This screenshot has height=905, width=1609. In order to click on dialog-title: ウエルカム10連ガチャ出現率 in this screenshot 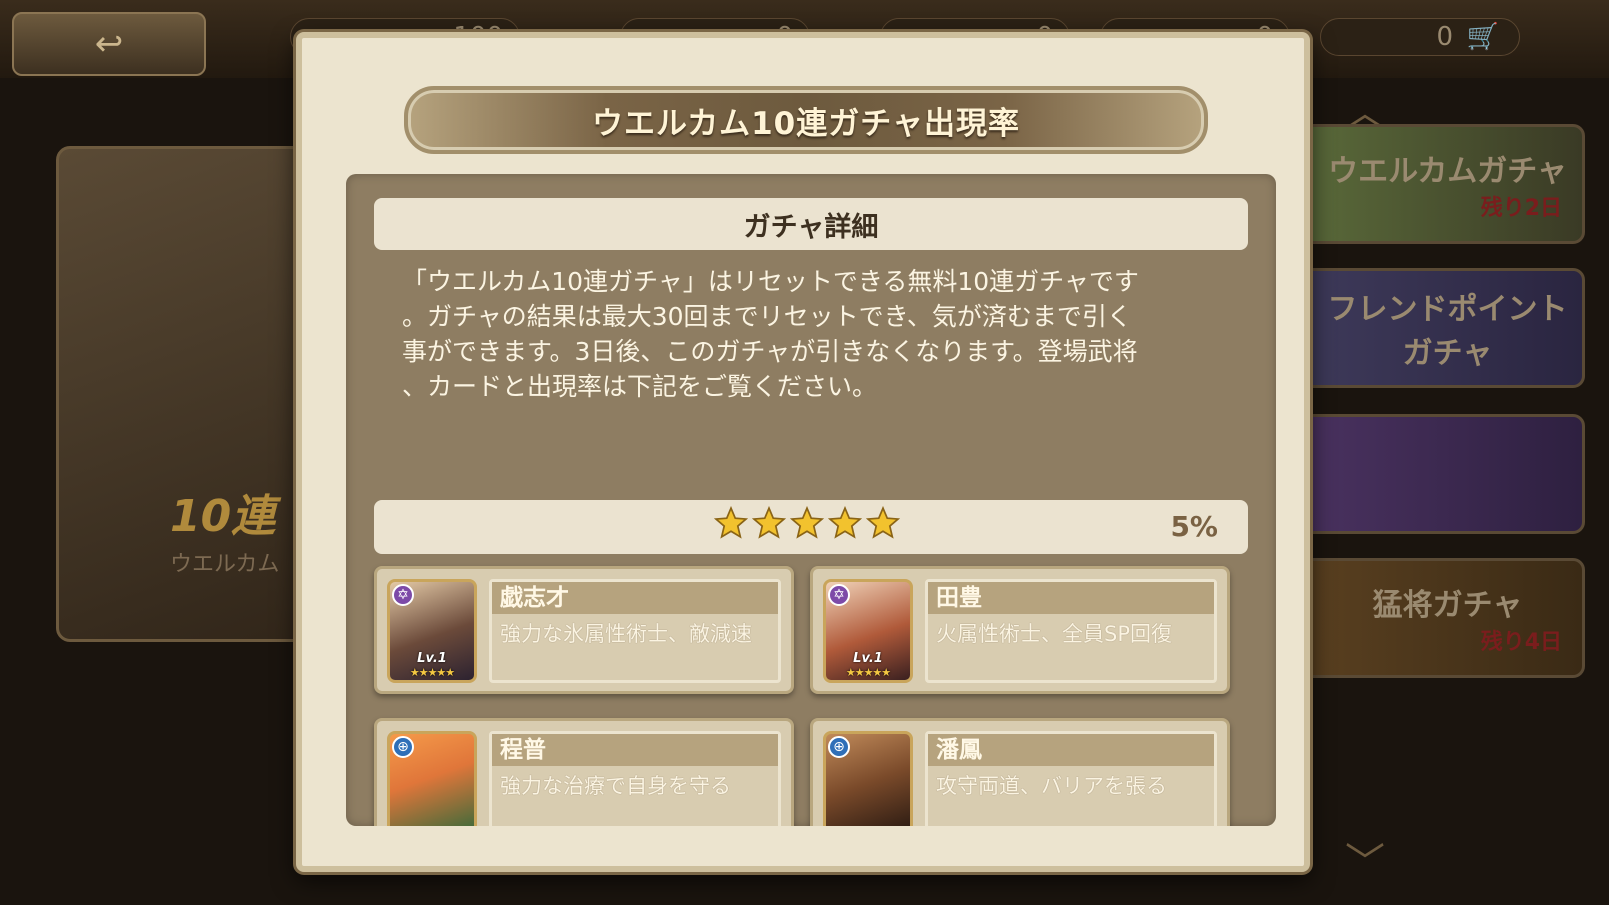, I will do `click(806, 120)`.